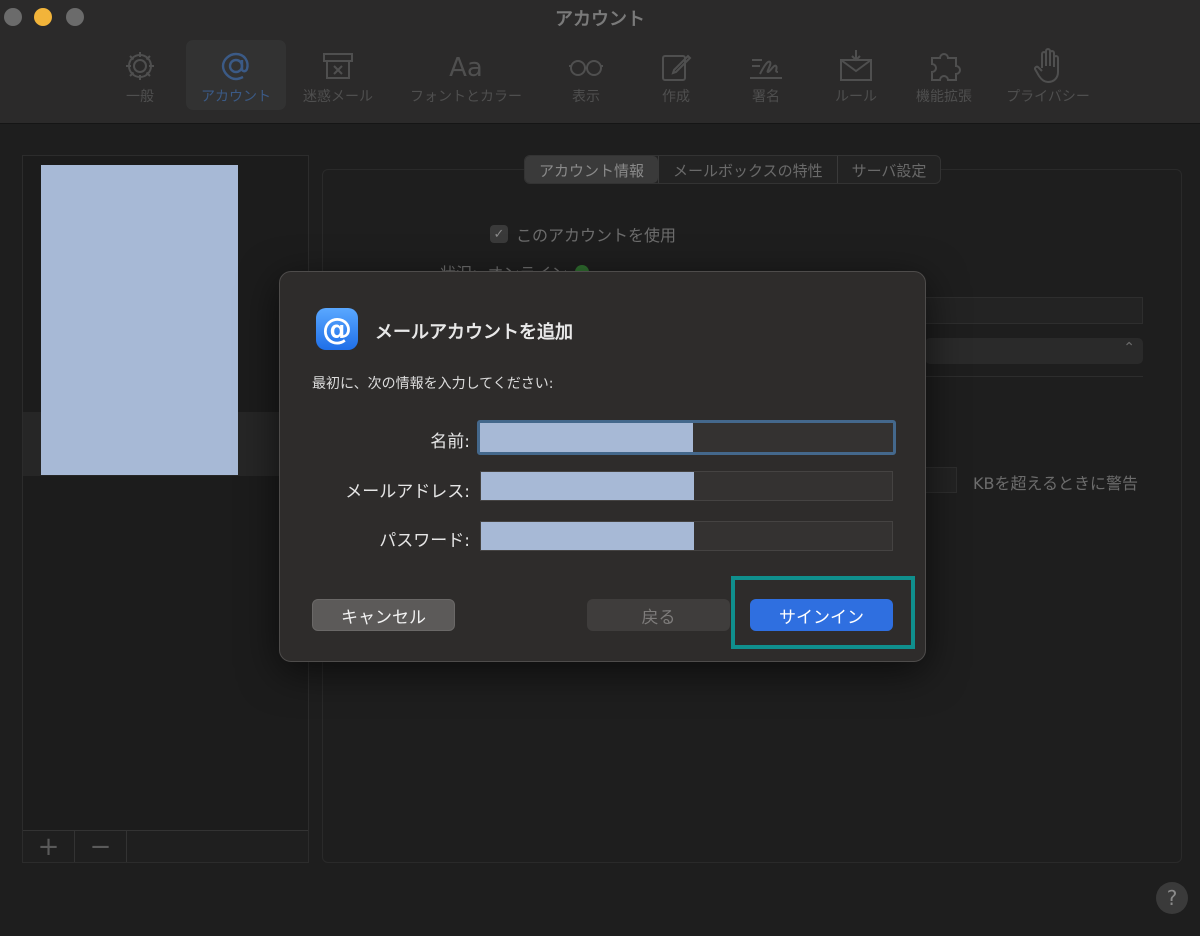 The height and width of the screenshot is (936, 1200). Describe the element at coordinates (338, 97) in the screenshot. I see `toolbar-label: 迷惑メール` at that location.